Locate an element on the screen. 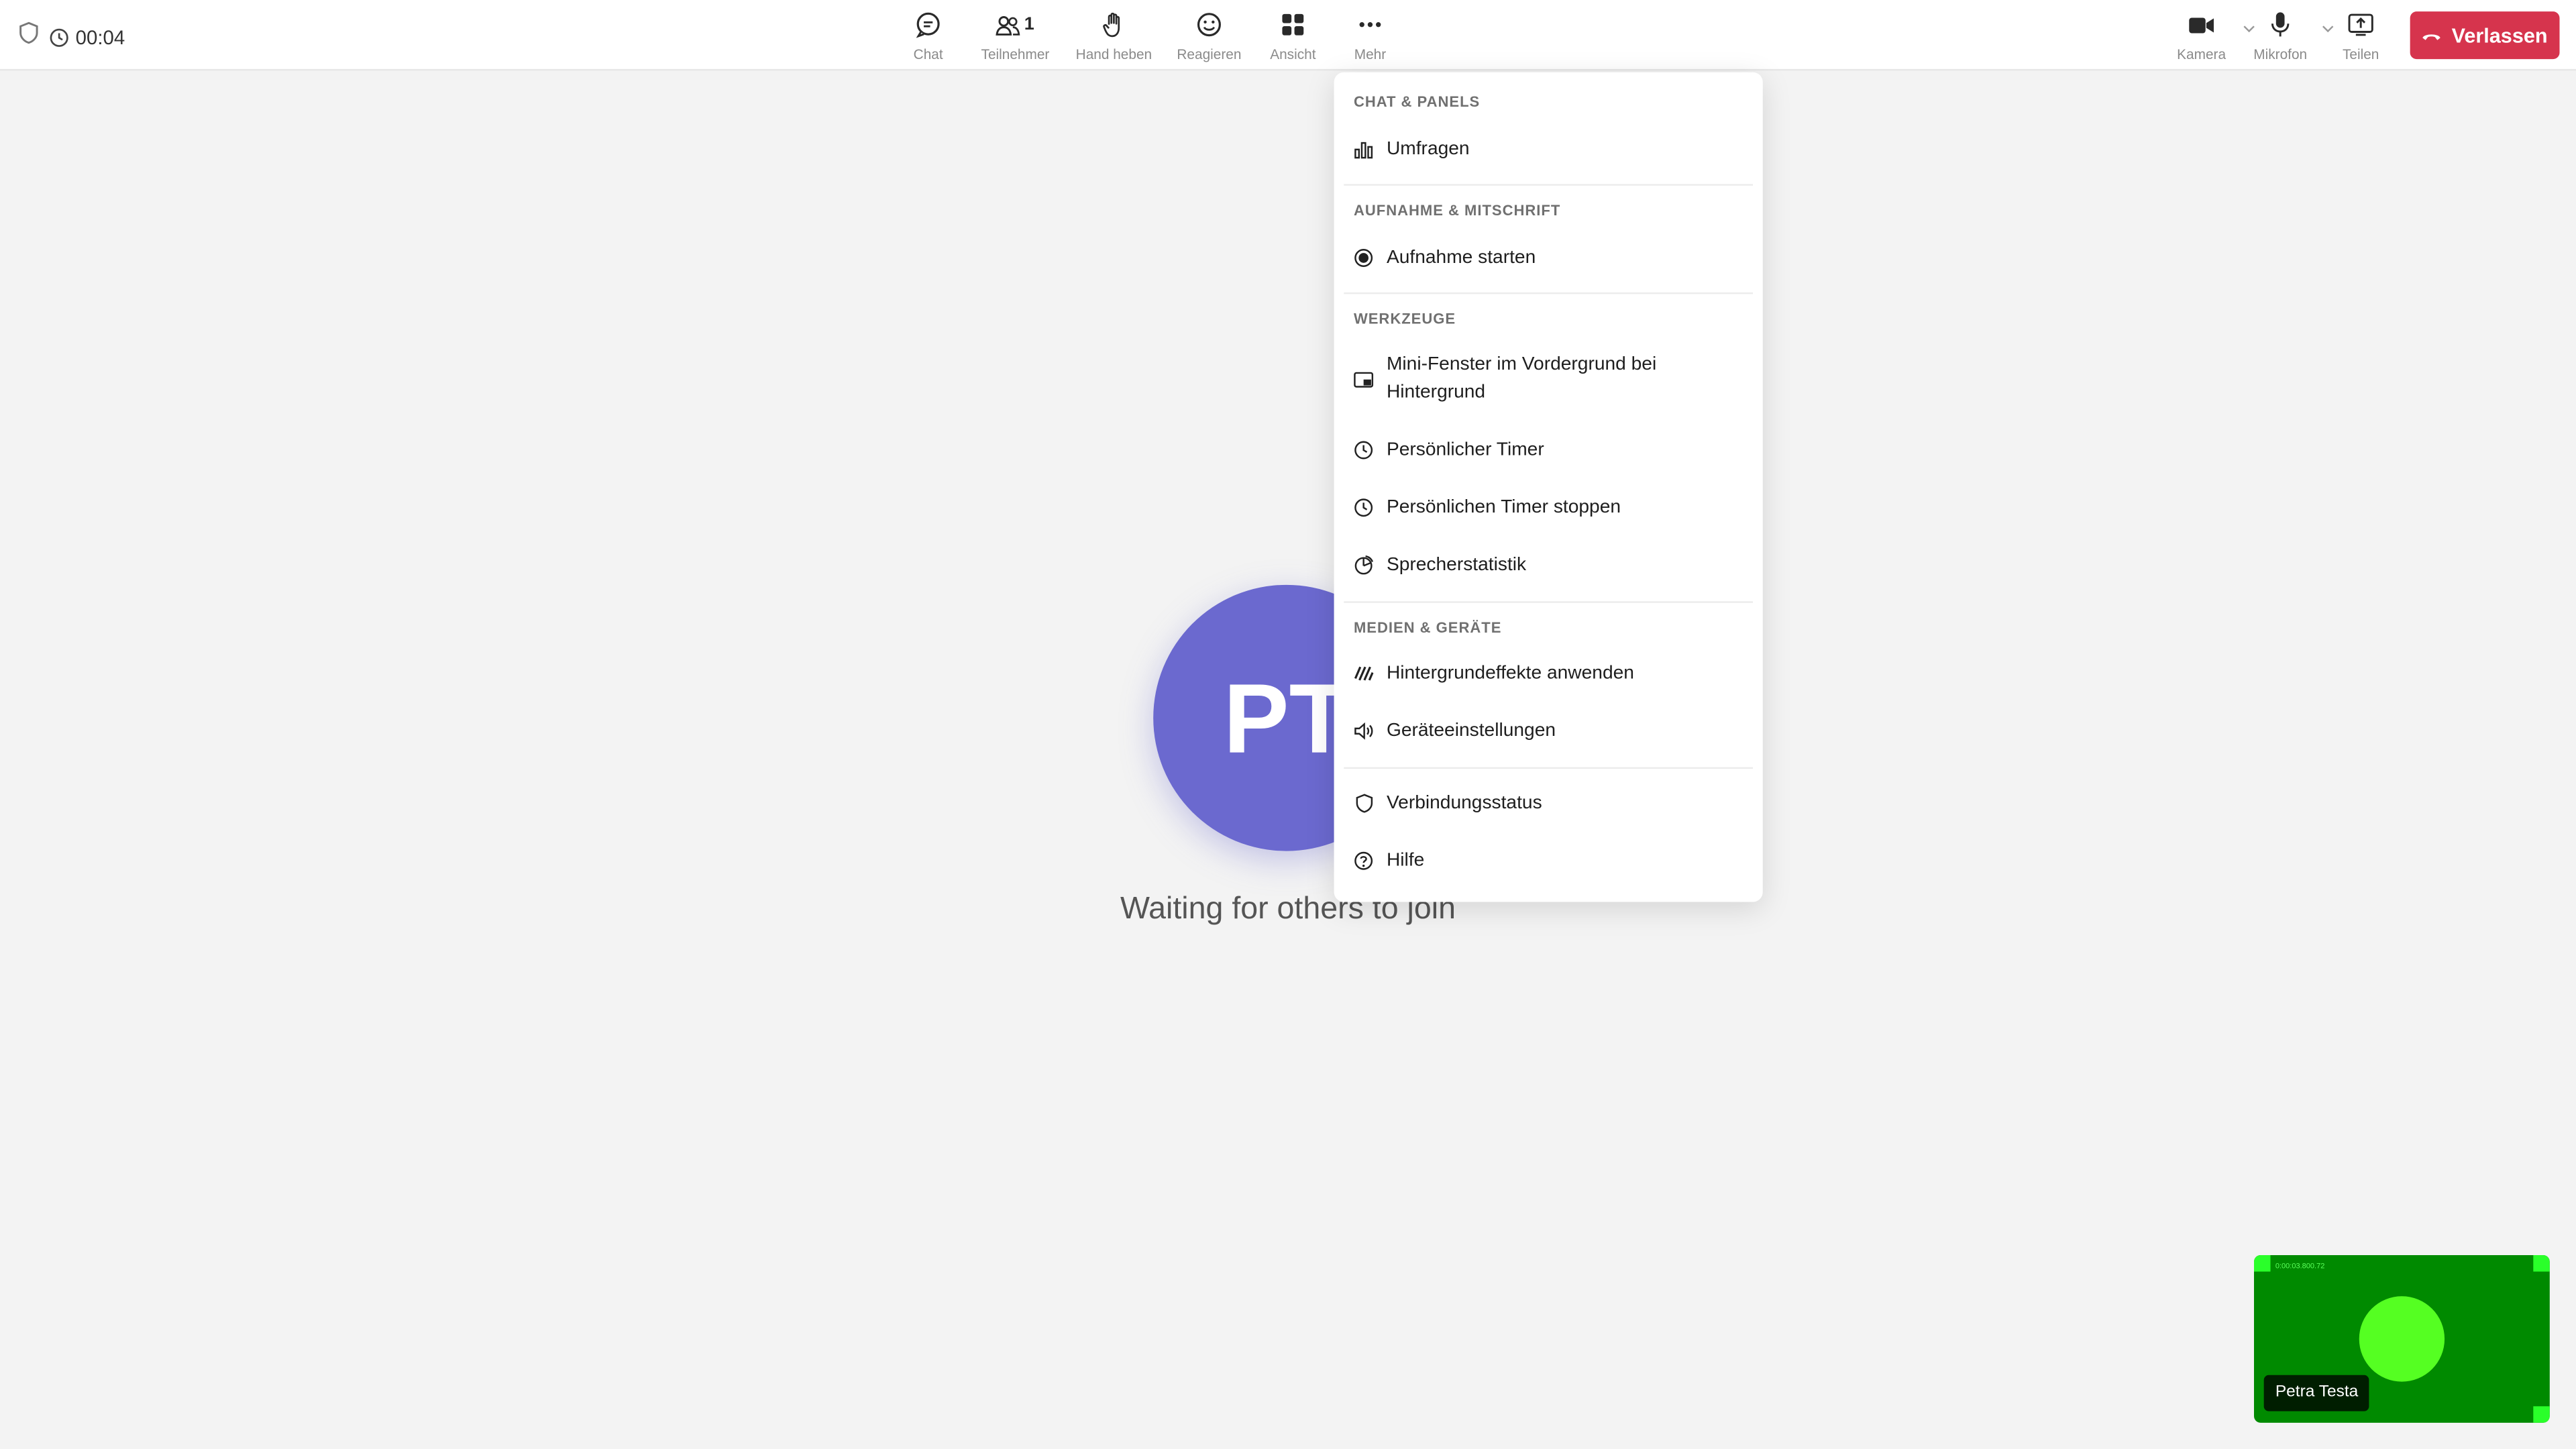  chat-button-label: Chat is located at coordinates (928, 54).